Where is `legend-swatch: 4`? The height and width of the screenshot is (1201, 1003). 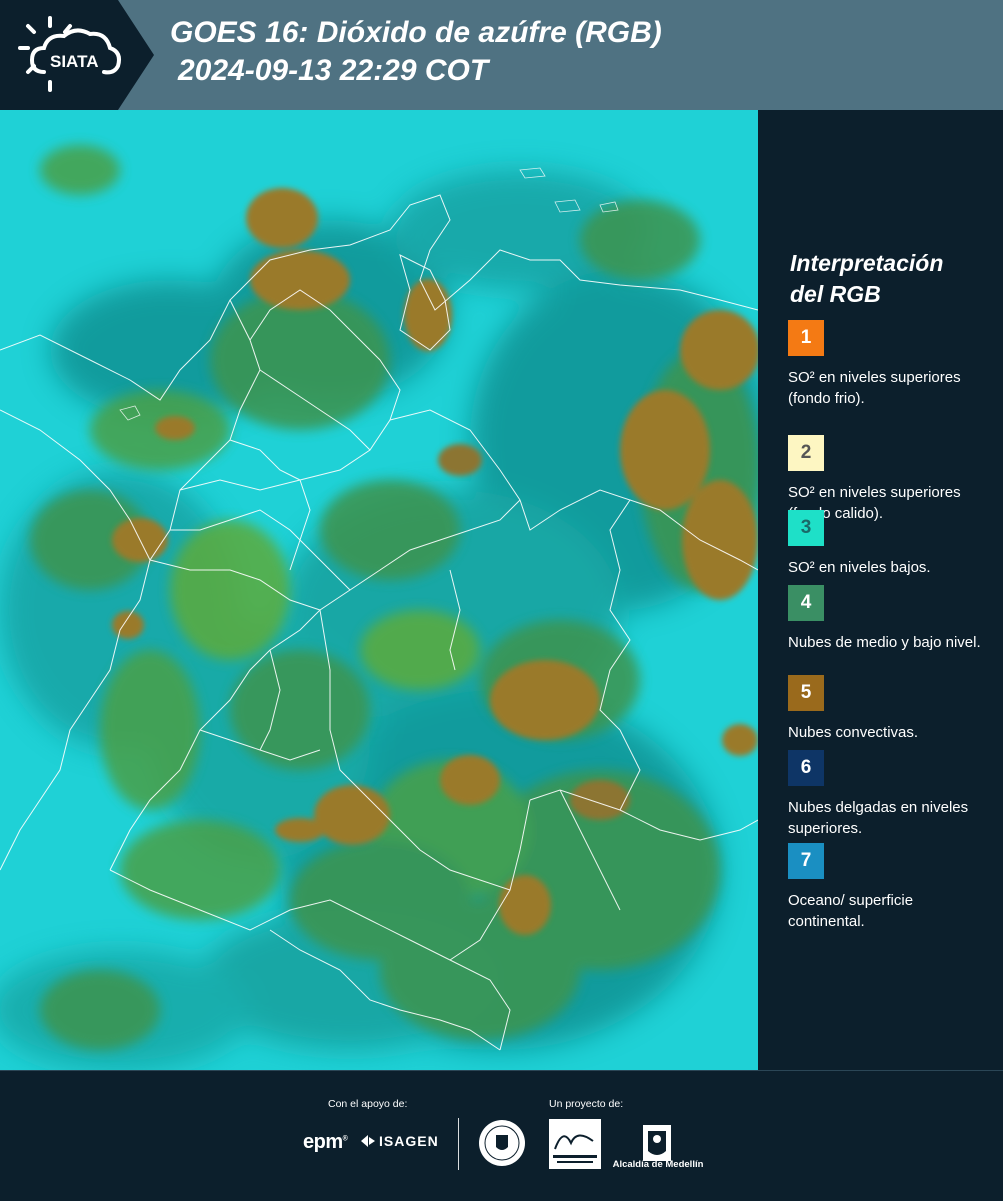 legend-swatch: 4 is located at coordinates (806, 603).